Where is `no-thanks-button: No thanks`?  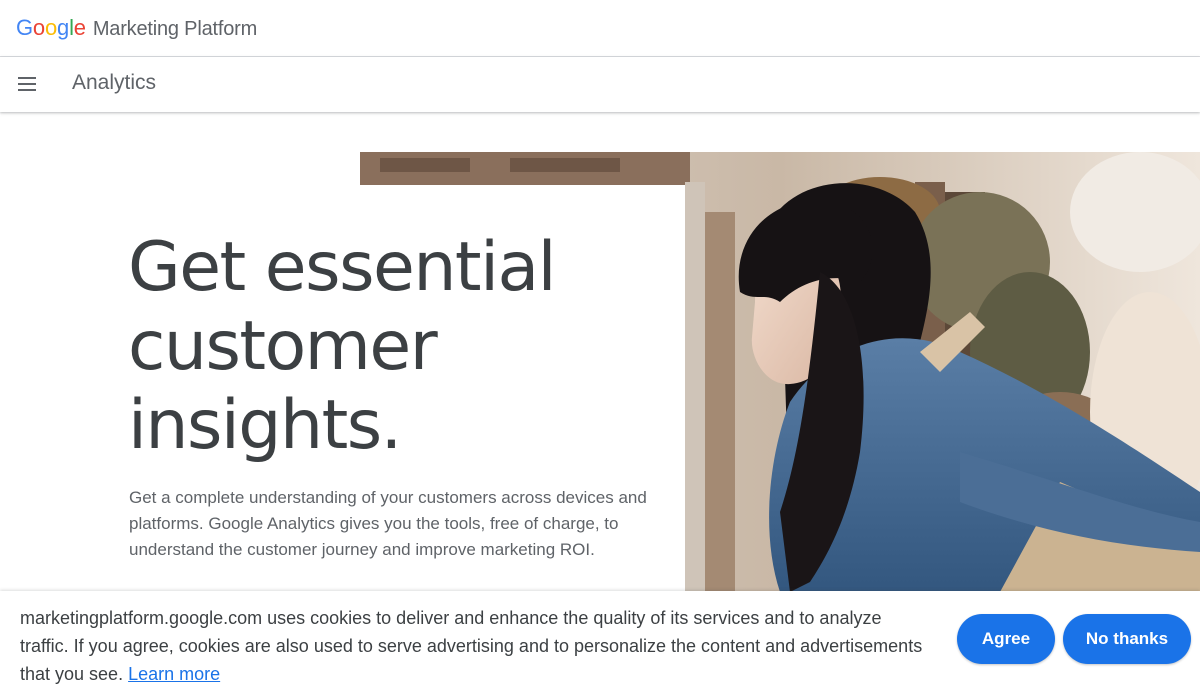
no-thanks-button: No thanks is located at coordinates (1127, 639).